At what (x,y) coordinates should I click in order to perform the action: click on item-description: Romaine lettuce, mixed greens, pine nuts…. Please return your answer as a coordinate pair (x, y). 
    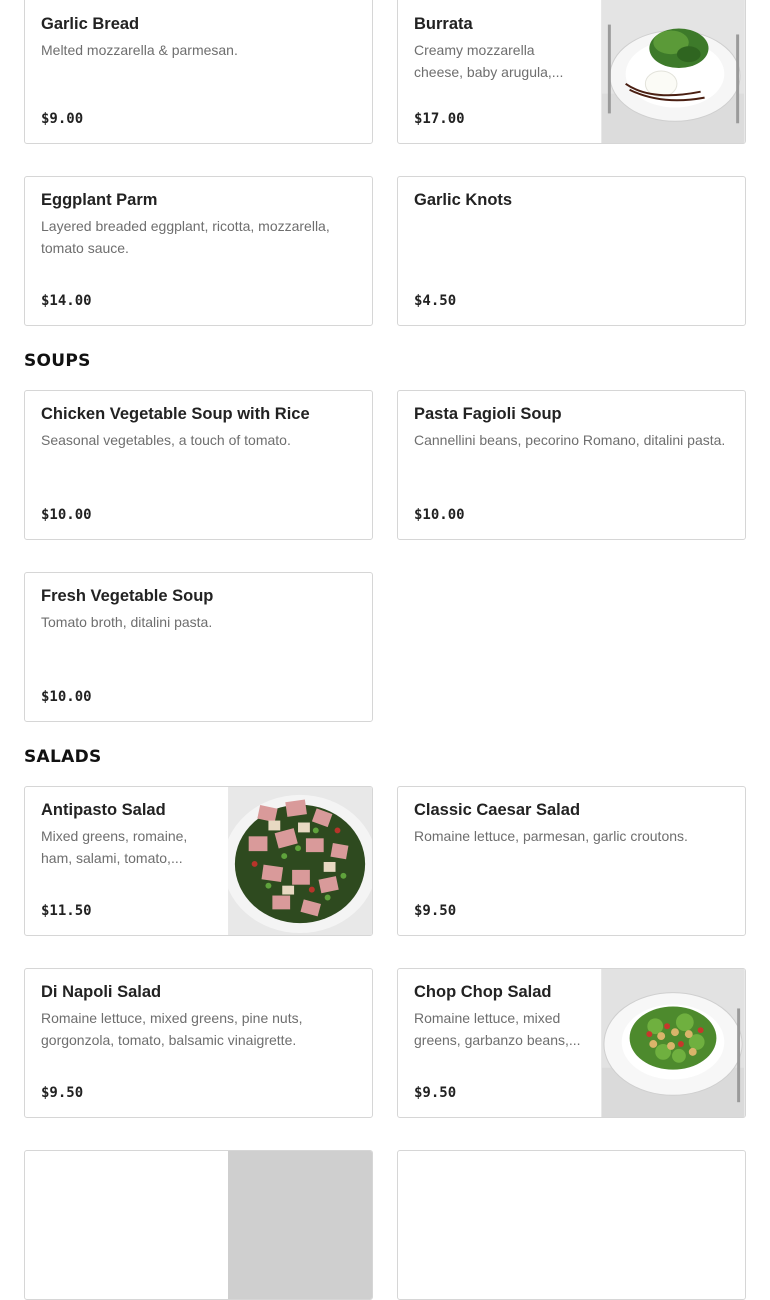
    Looking at the image, I should click on (172, 1029).